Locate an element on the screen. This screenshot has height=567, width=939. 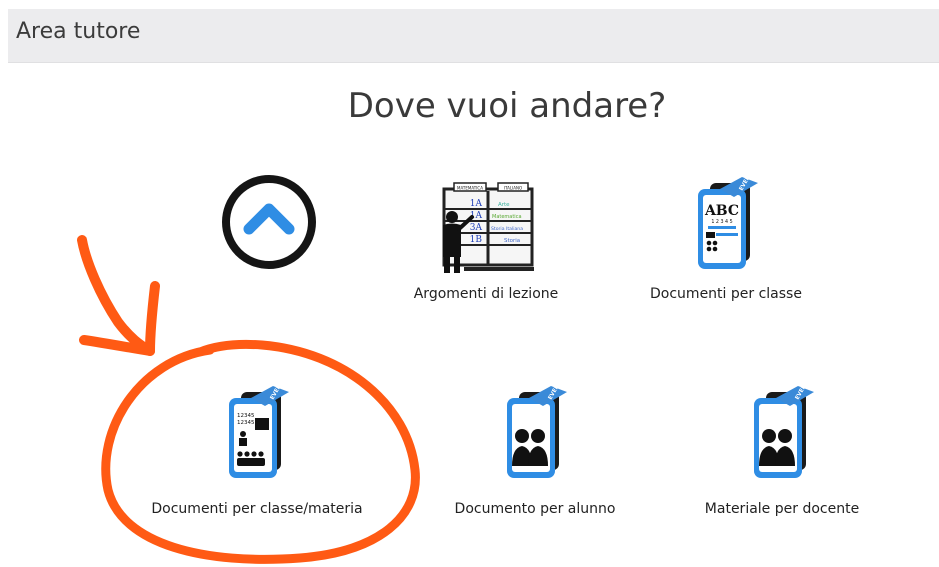
chevron-up-circle-icon is located at coordinates (269, 222).